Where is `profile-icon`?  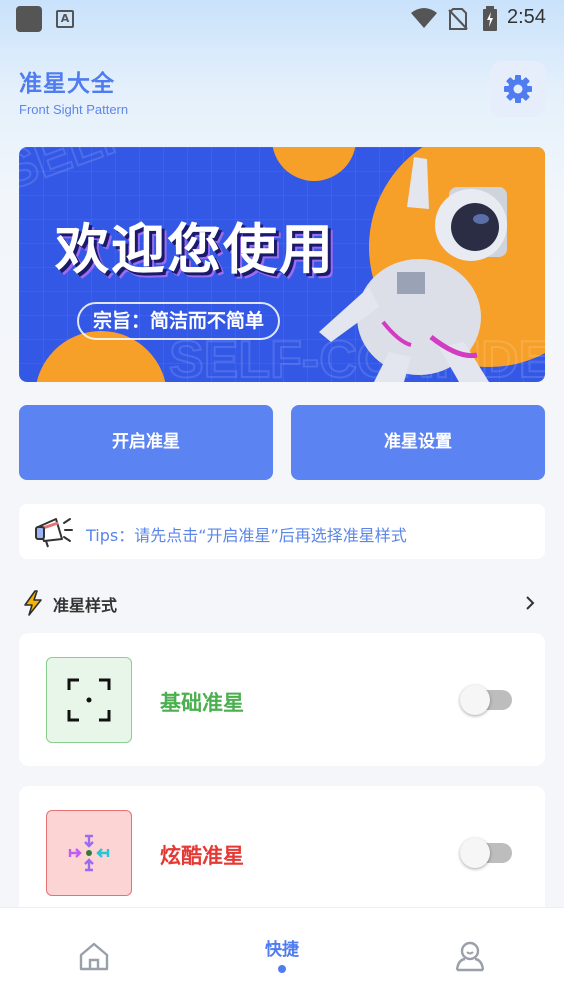 profile-icon is located at coordinates (470, 956).